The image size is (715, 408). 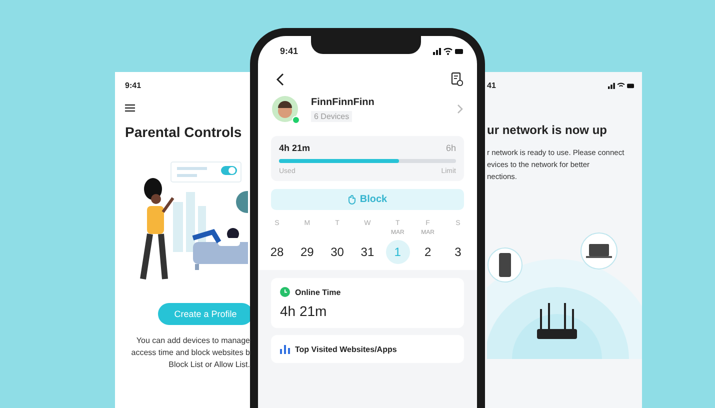 What do you see at coordinates (190, 353) in the screenshot?
I see `description-text: access time and block websites b` at bounding box center [190, 353].